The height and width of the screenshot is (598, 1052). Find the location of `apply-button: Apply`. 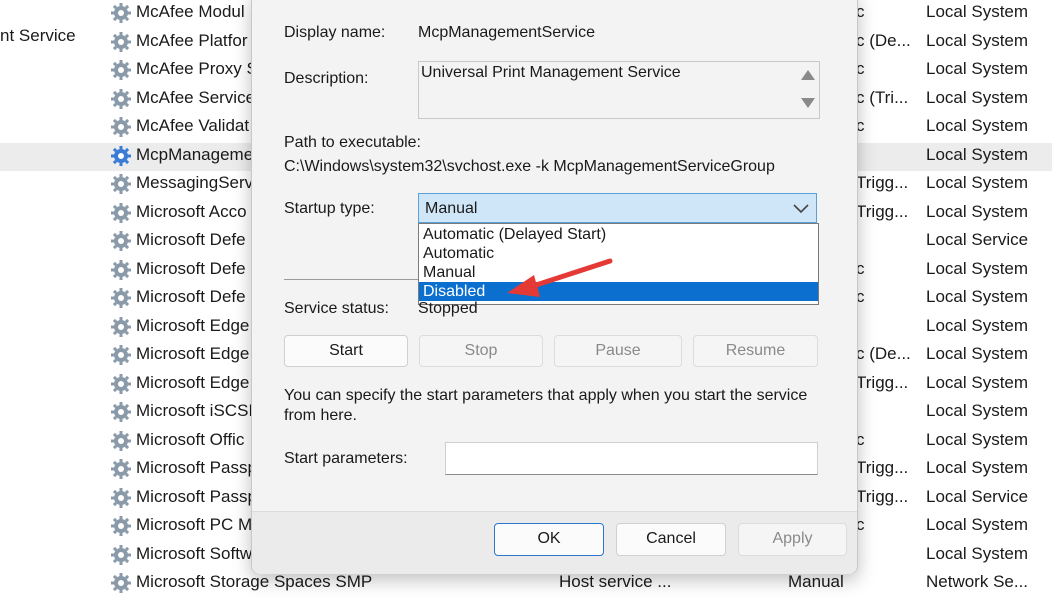

apply-button: Apply is located at coordinates (792, 539).